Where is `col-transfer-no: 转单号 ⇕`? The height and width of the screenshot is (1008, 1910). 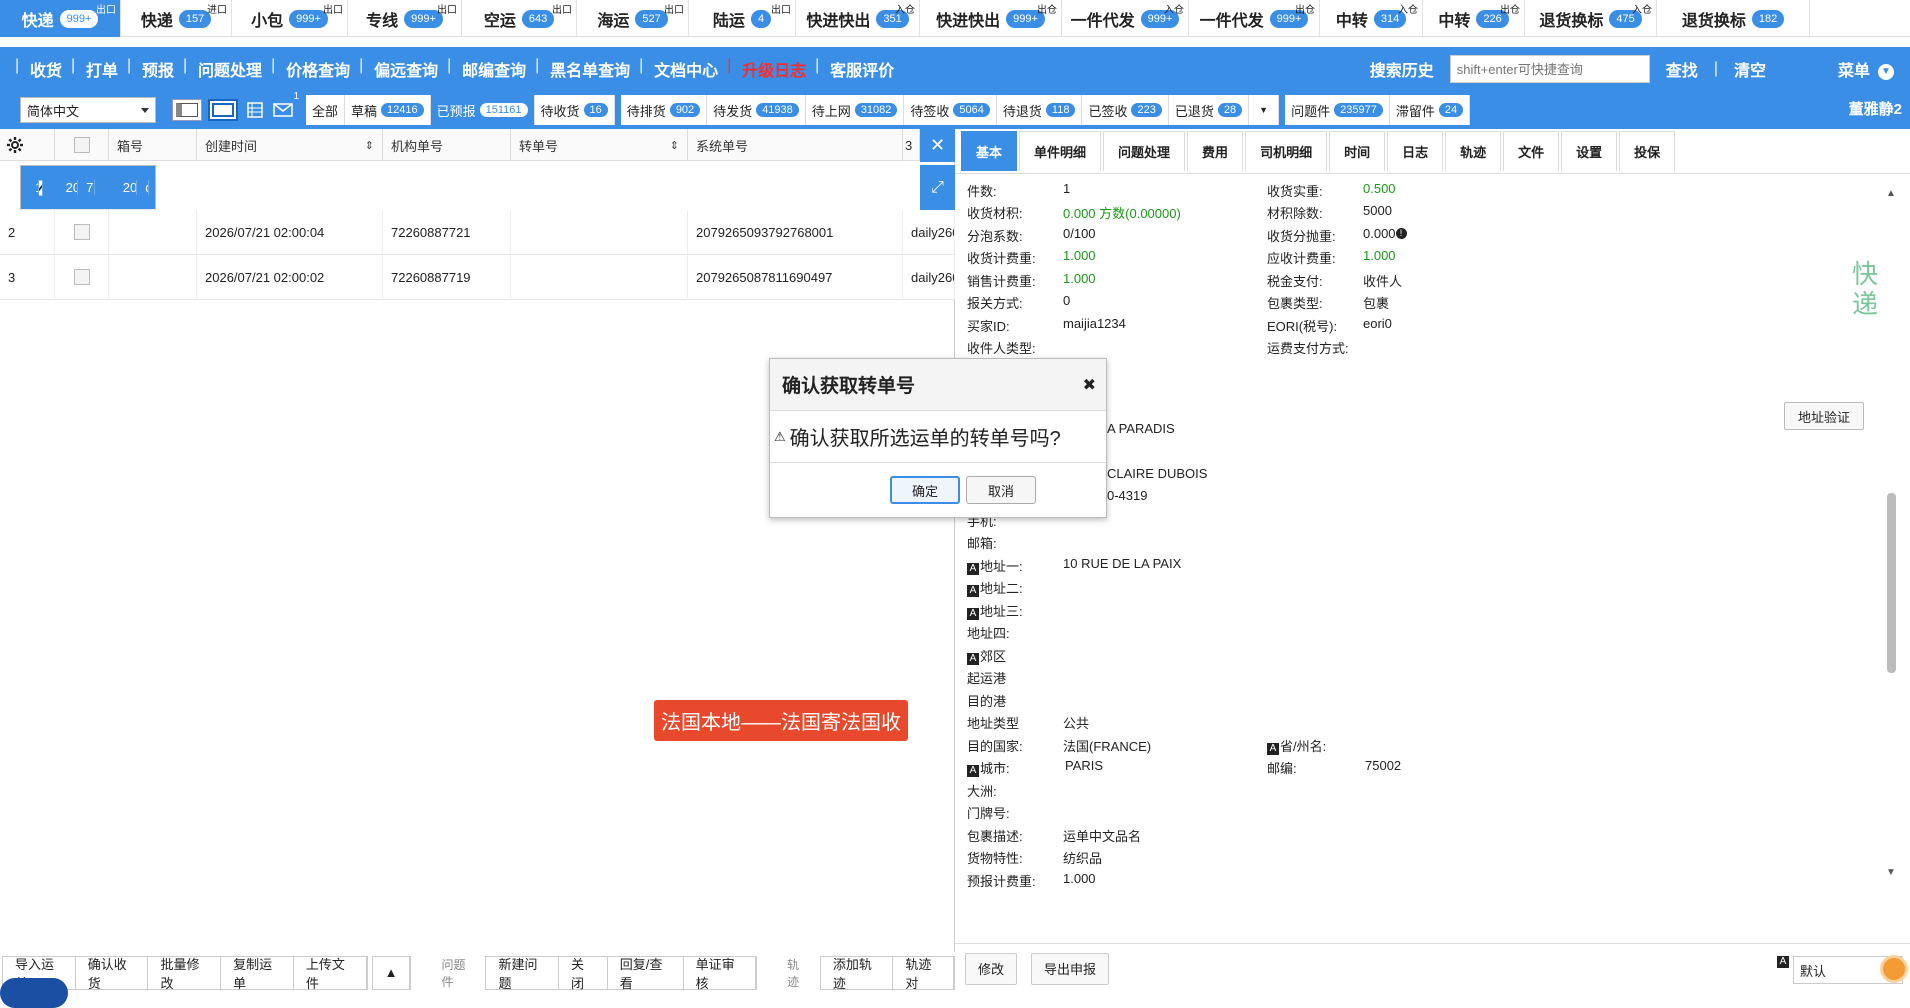
col-transfer-no: 转单号 ⇕ is located at coordinates (599, 145).